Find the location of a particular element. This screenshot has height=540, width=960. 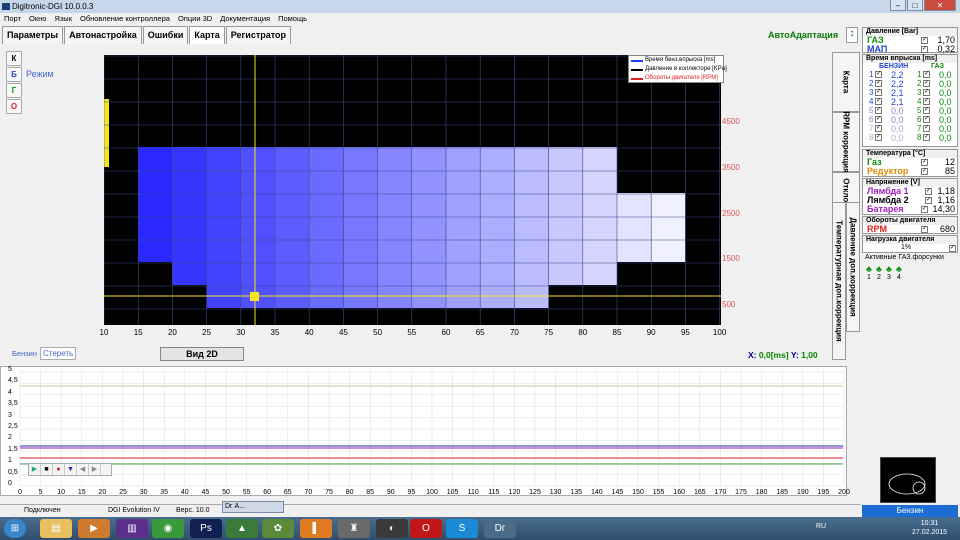

menu-3d-options: Опции 3D is located at coordinates (195, 19).